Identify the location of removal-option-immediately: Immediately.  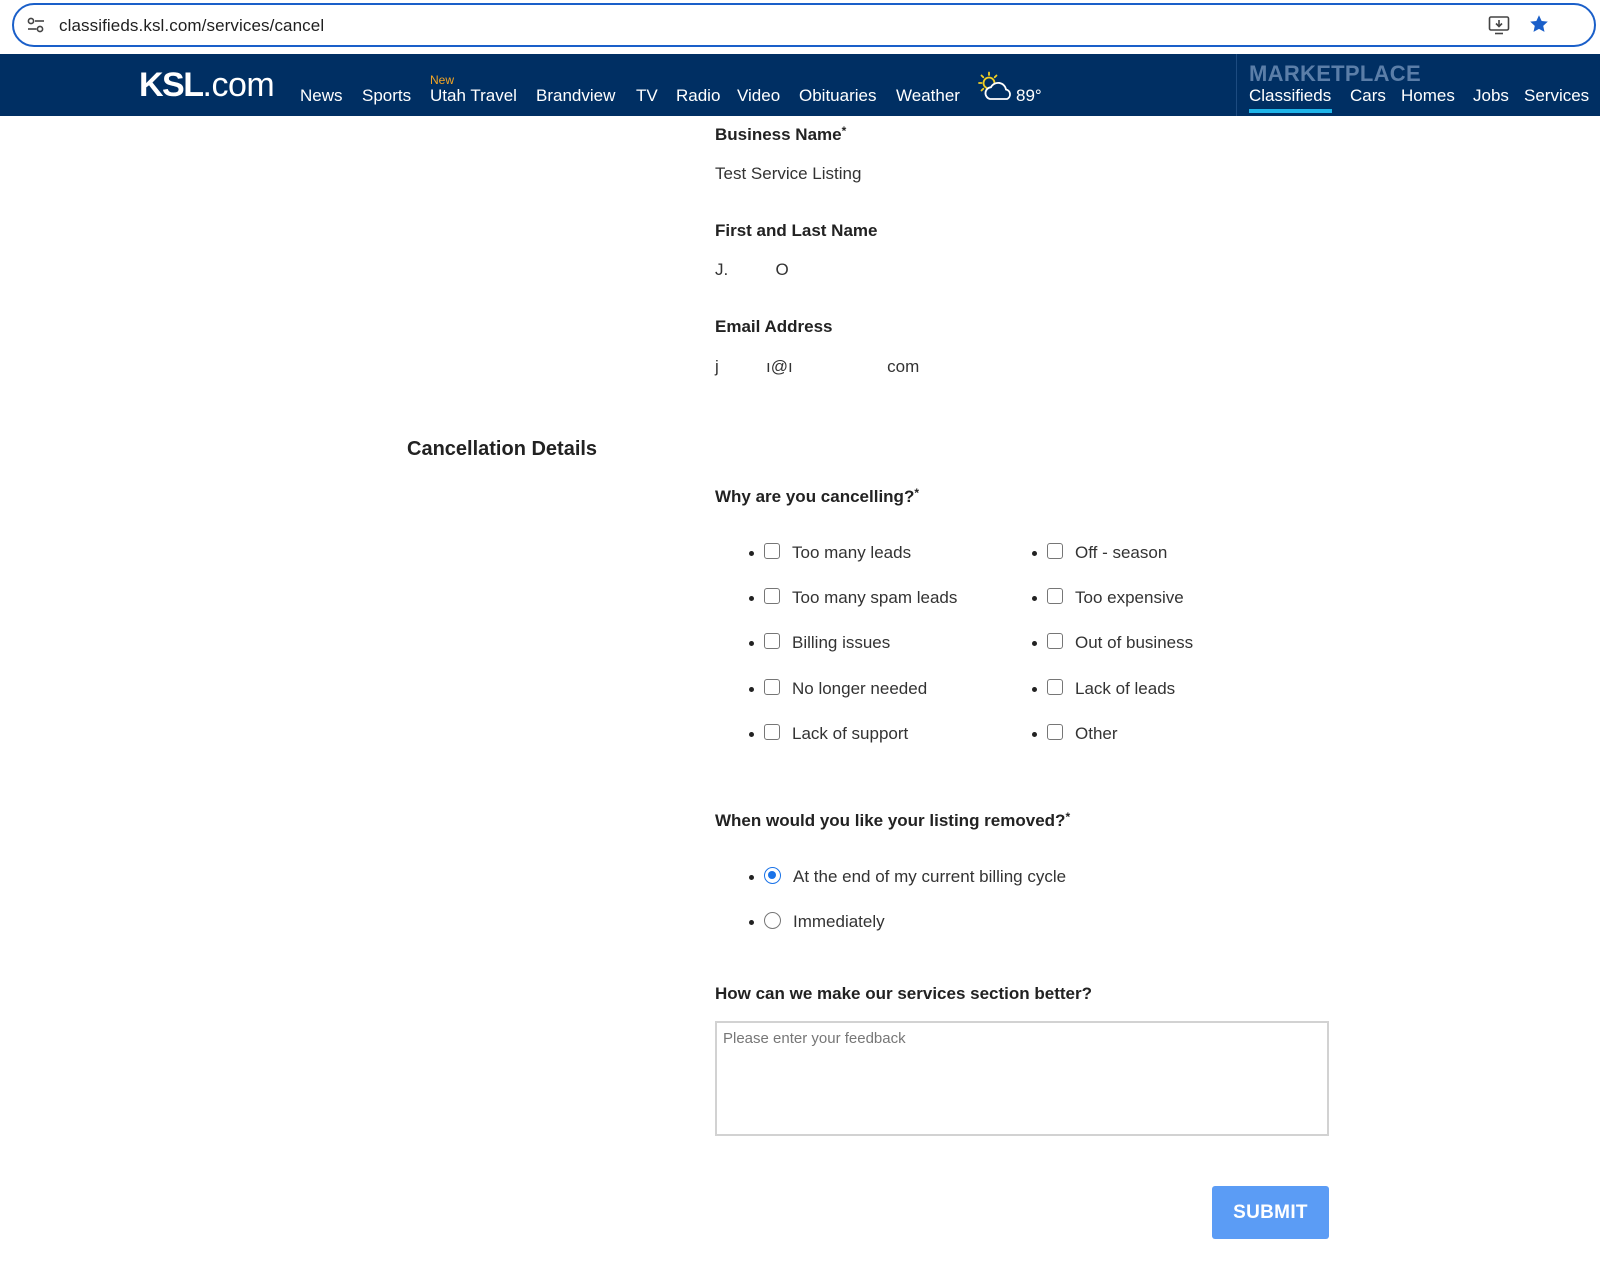
(817, 922).